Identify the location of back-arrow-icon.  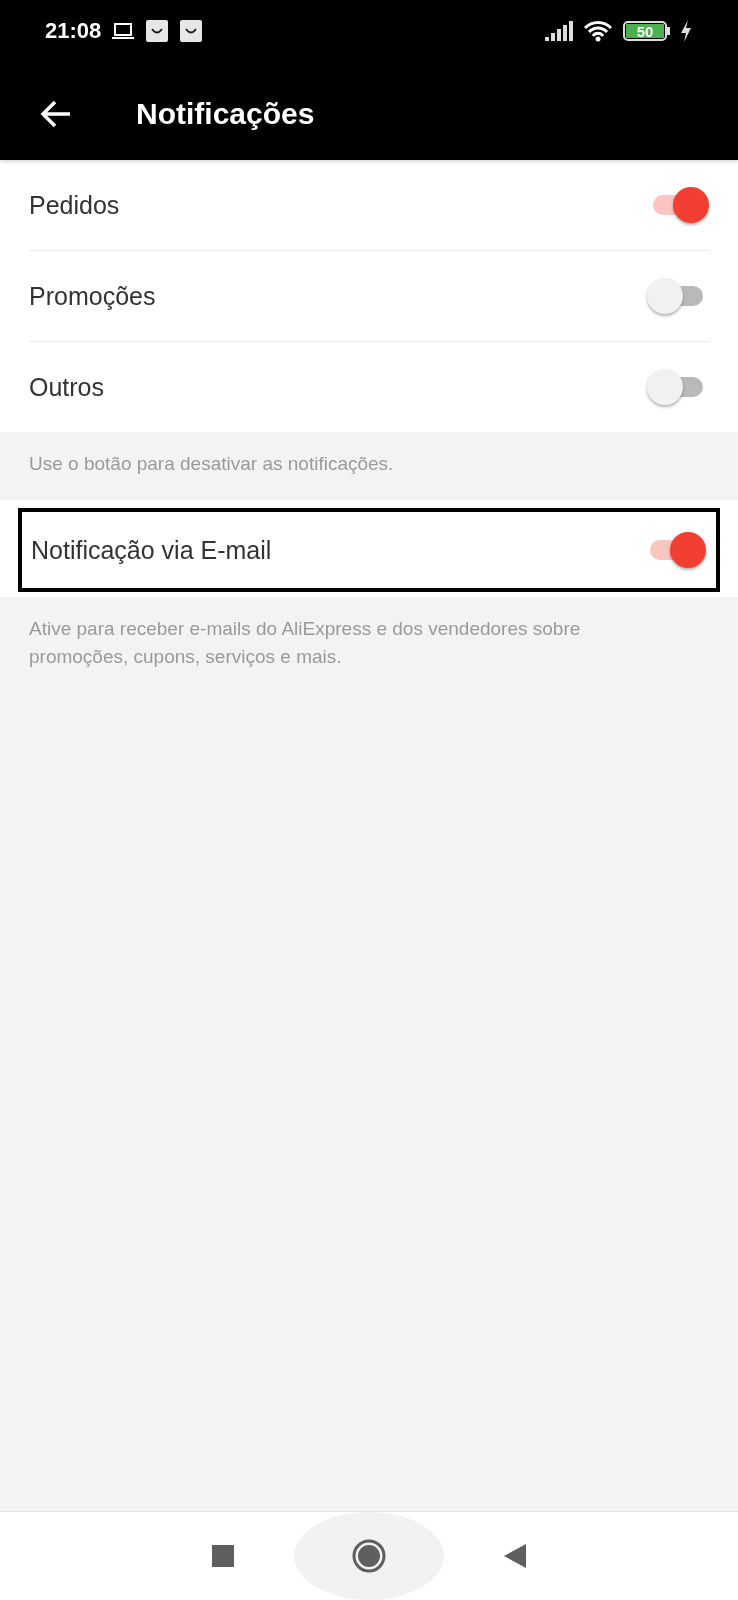
(56, 114).